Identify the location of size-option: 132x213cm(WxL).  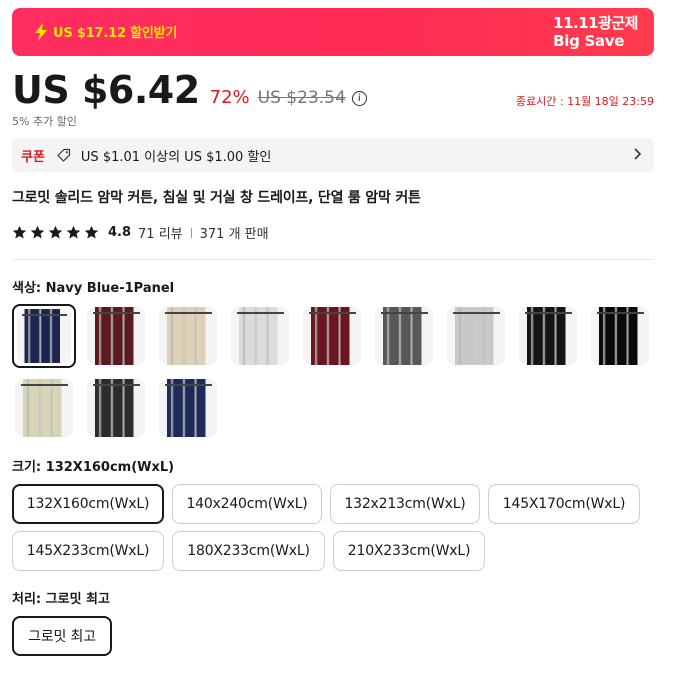
(405, 504).